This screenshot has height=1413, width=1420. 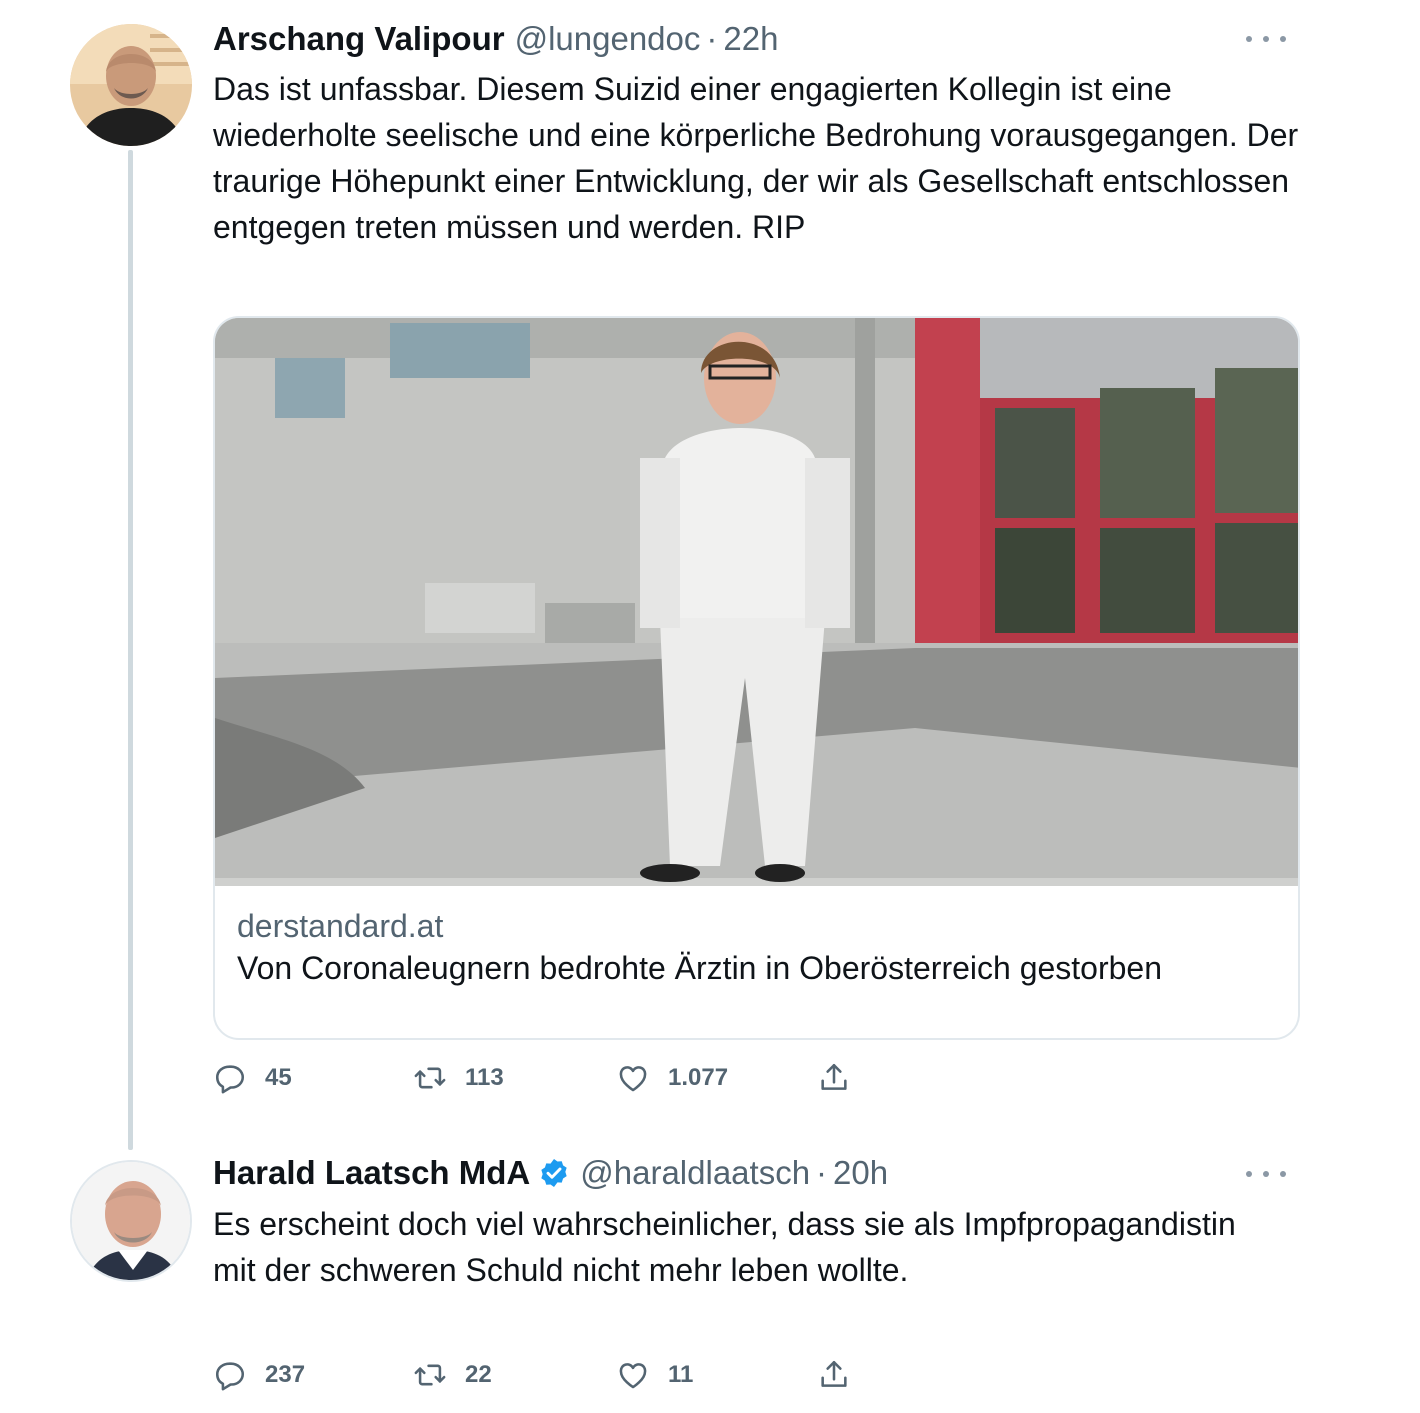 I want to click on retweet-count: 113, so click(x=484, y=1077).